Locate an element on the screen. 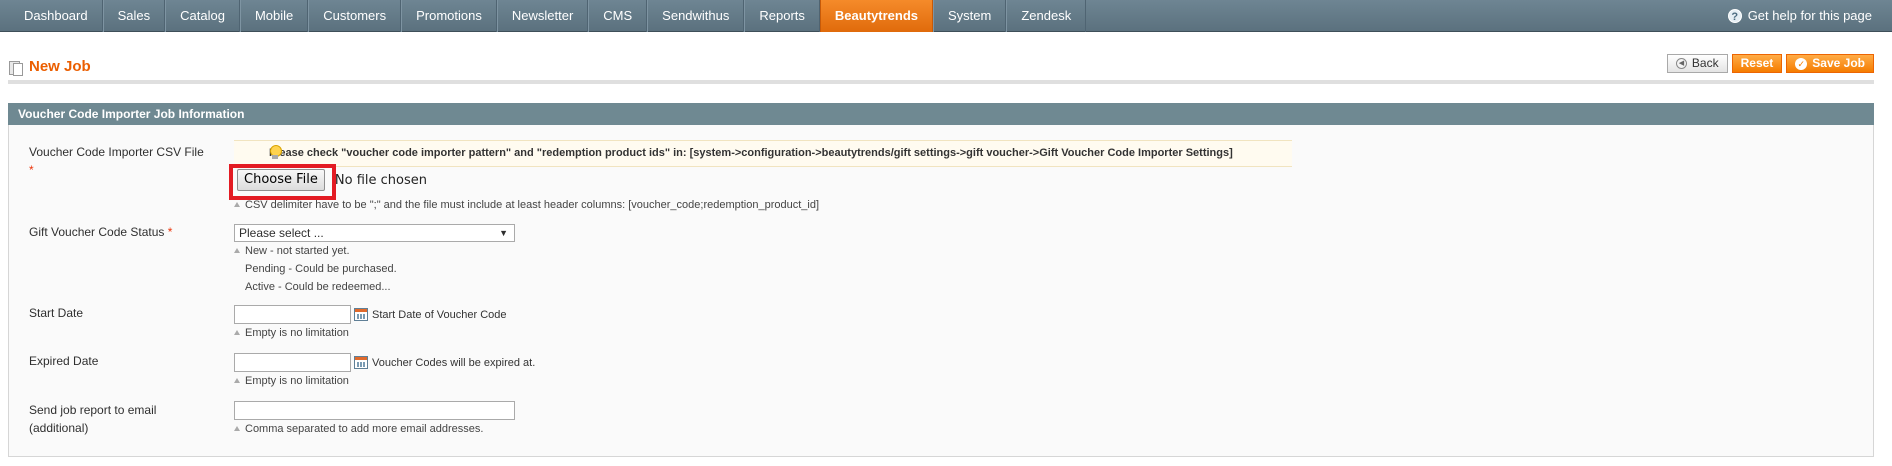 This screenshot has height=466, width=1892. reset-label: Reset is located at coordinates (1757, 63).